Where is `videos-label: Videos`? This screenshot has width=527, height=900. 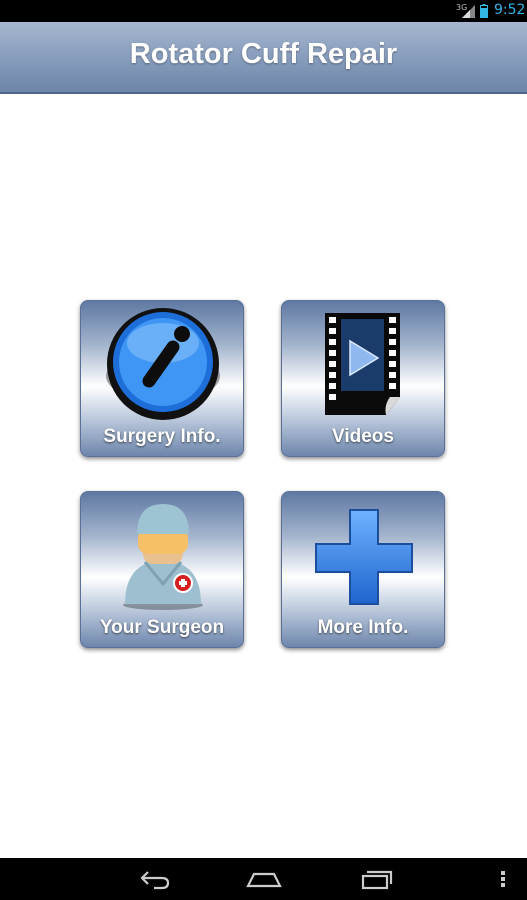 videos-label: Videos is located at coordinates (363, 436).